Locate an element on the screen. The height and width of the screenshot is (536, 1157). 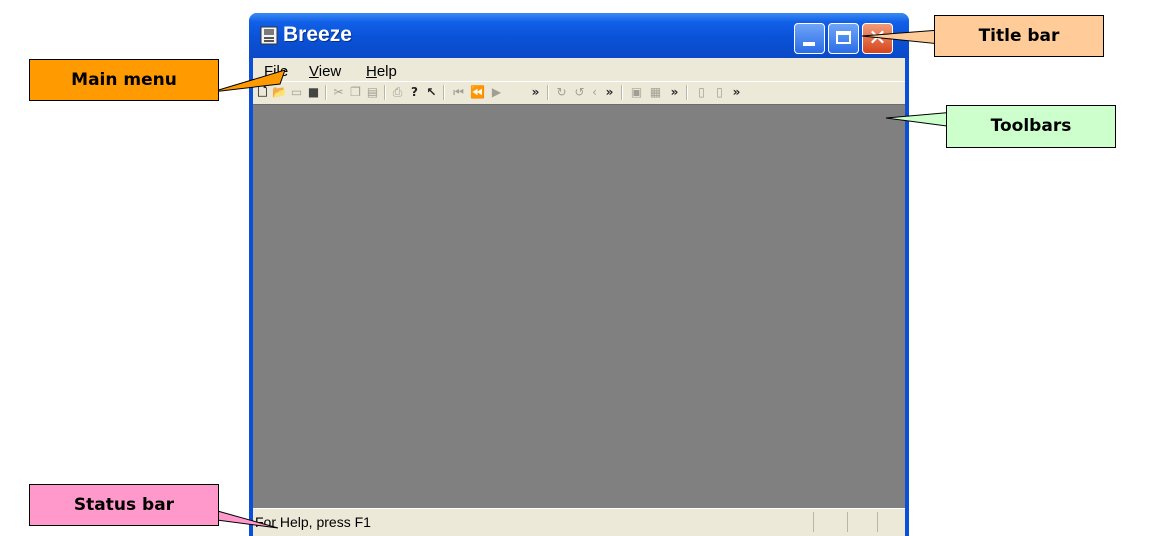
cut-icon: ✂ is located at coordinates (338, 92).